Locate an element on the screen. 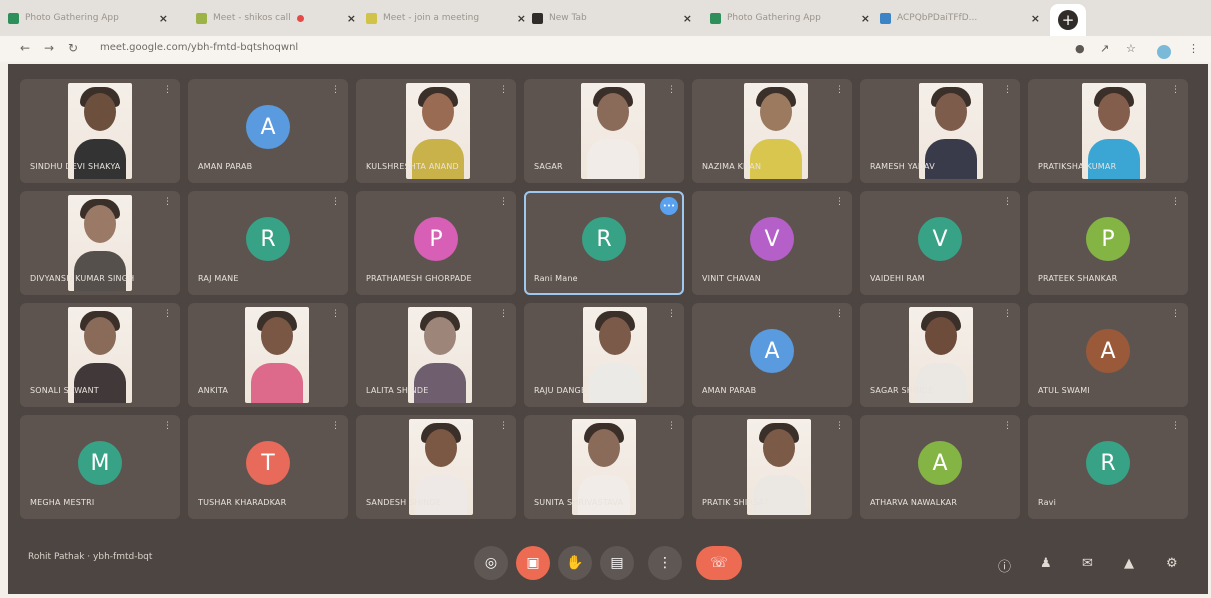 The height and width of the screenshot is (598, 1211). participant-tile: M ⋮ MEGHA MESTRI is located at coordinates (100, 467).